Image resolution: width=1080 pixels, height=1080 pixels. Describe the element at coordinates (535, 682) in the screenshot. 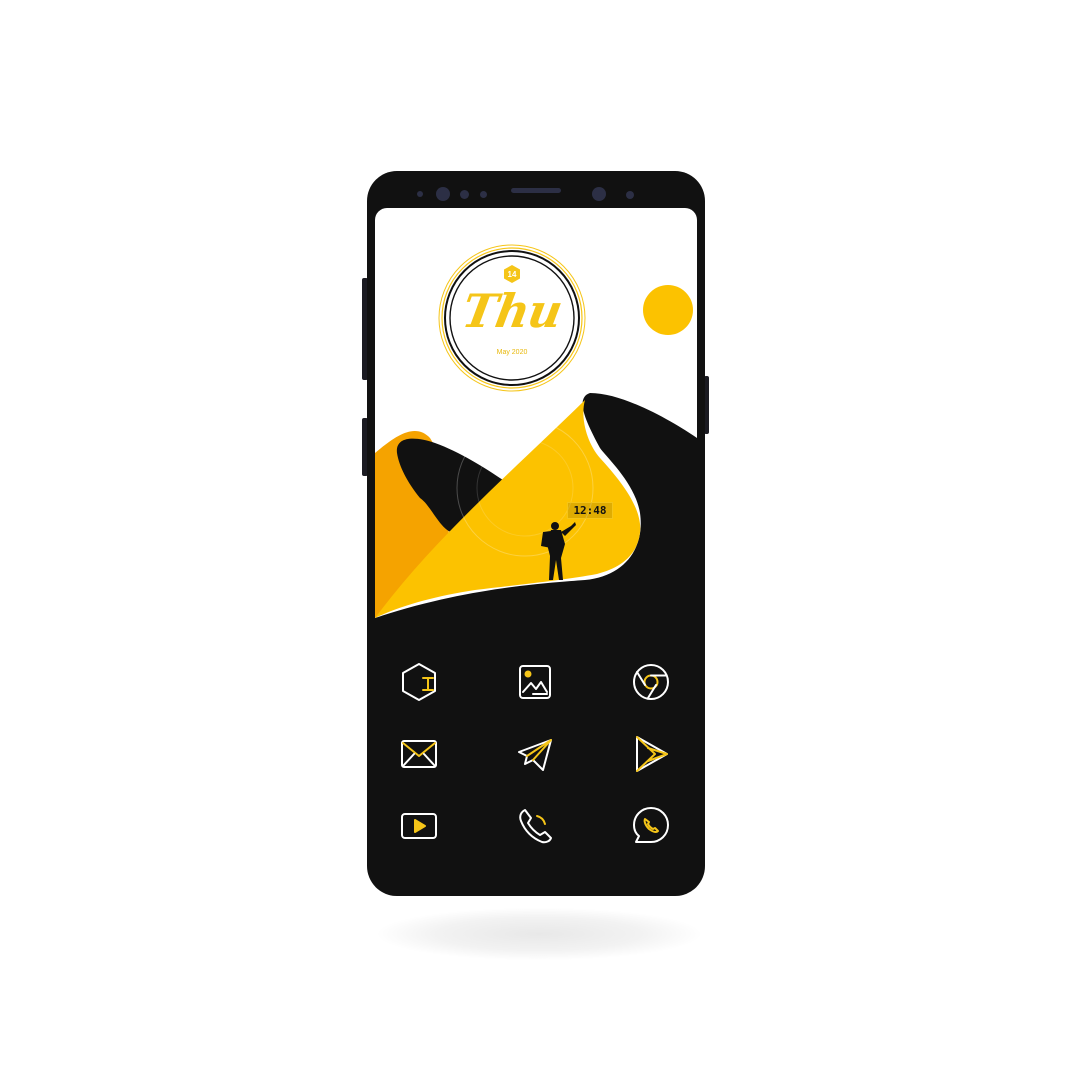

I see `gallery-icon` at that location.